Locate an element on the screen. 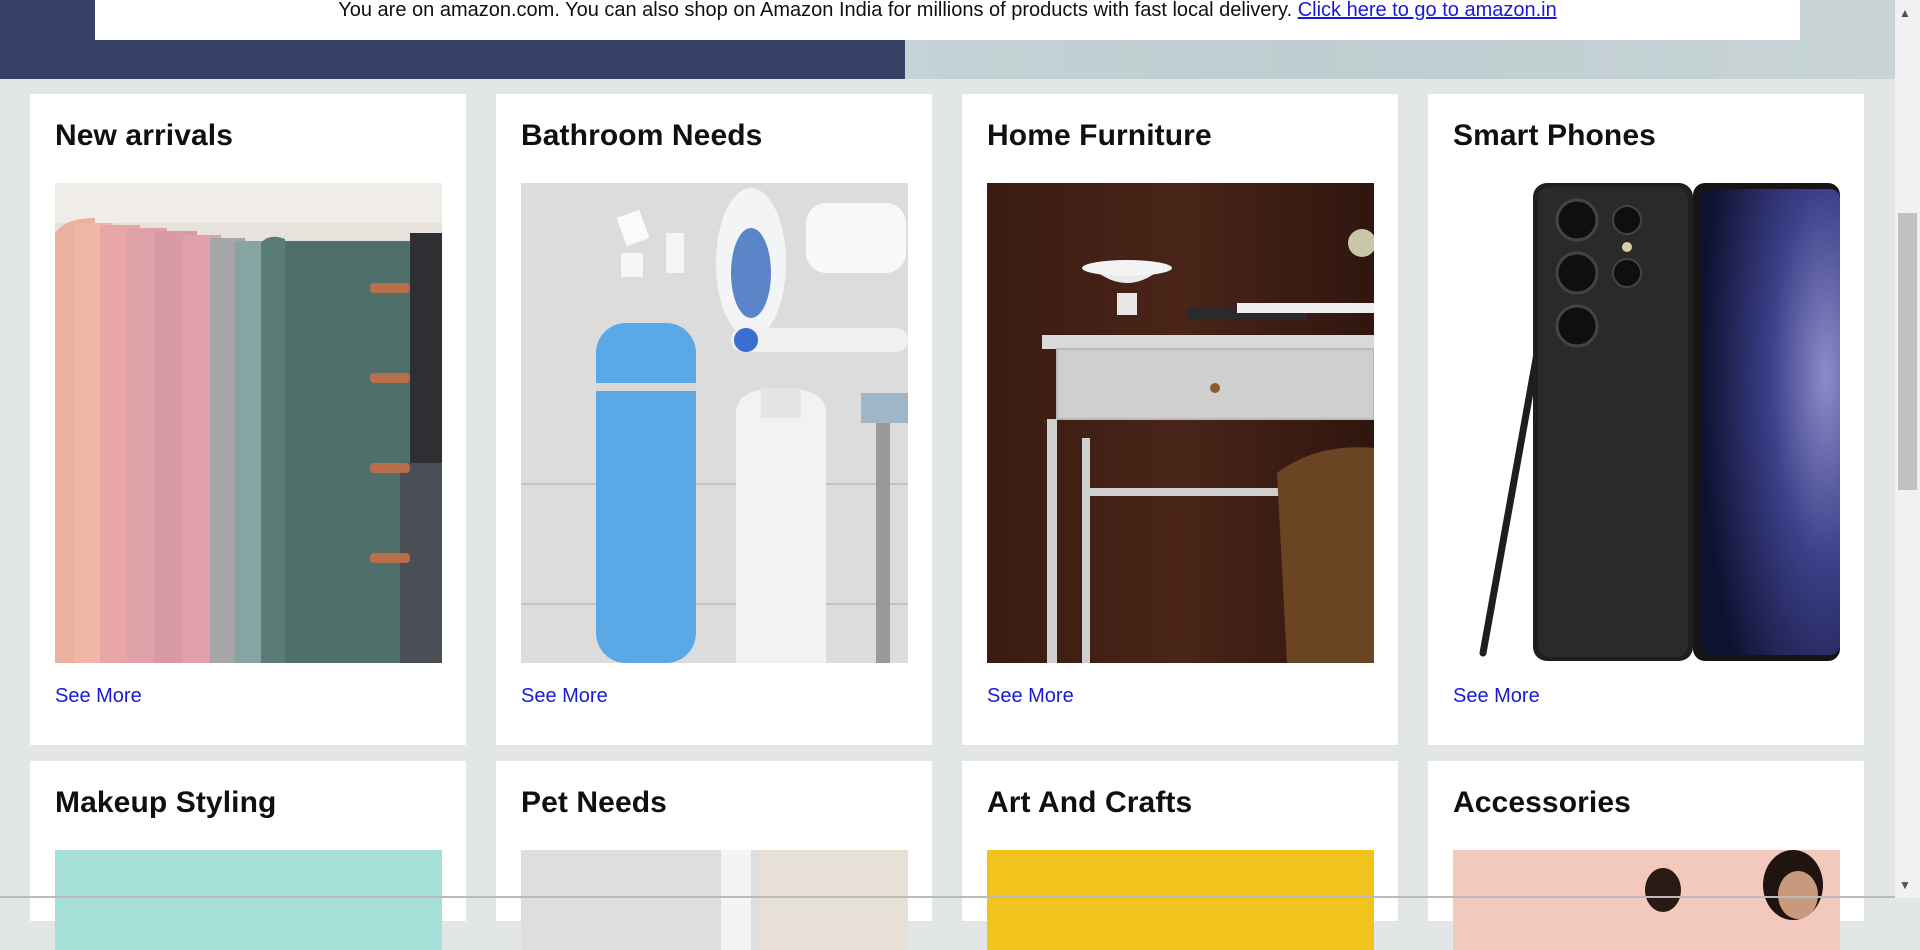 The height and width of the screenshot is (950, 1920). accessories-image is located at coordinates (1646, 900).